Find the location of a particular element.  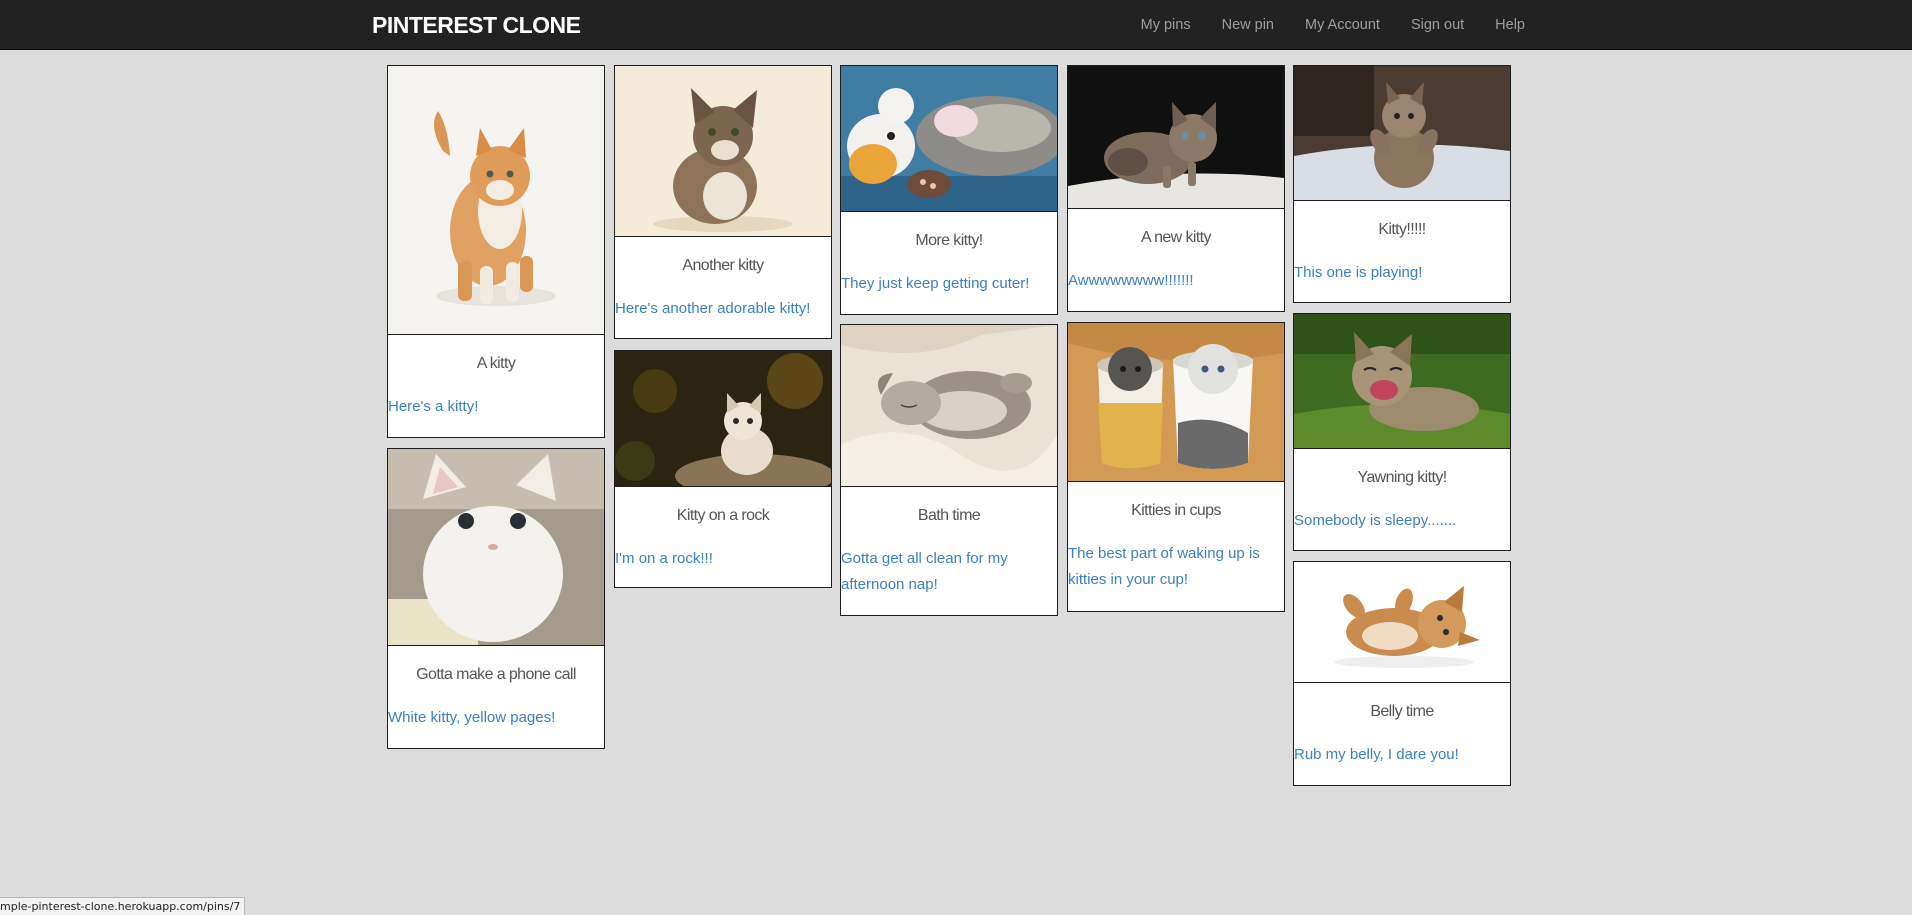

nav-links: My pins New pin My Account Sign out Help is located at coordinates (1317, 25).